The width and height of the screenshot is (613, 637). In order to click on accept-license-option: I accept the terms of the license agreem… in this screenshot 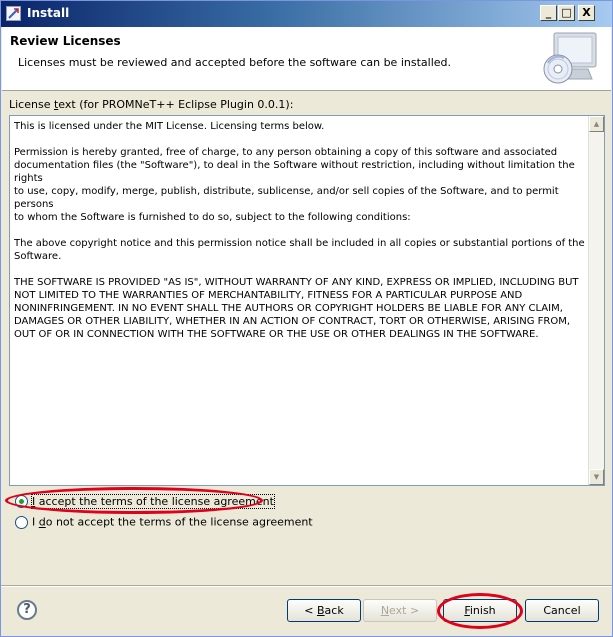, I will do `click(145, 501)`.